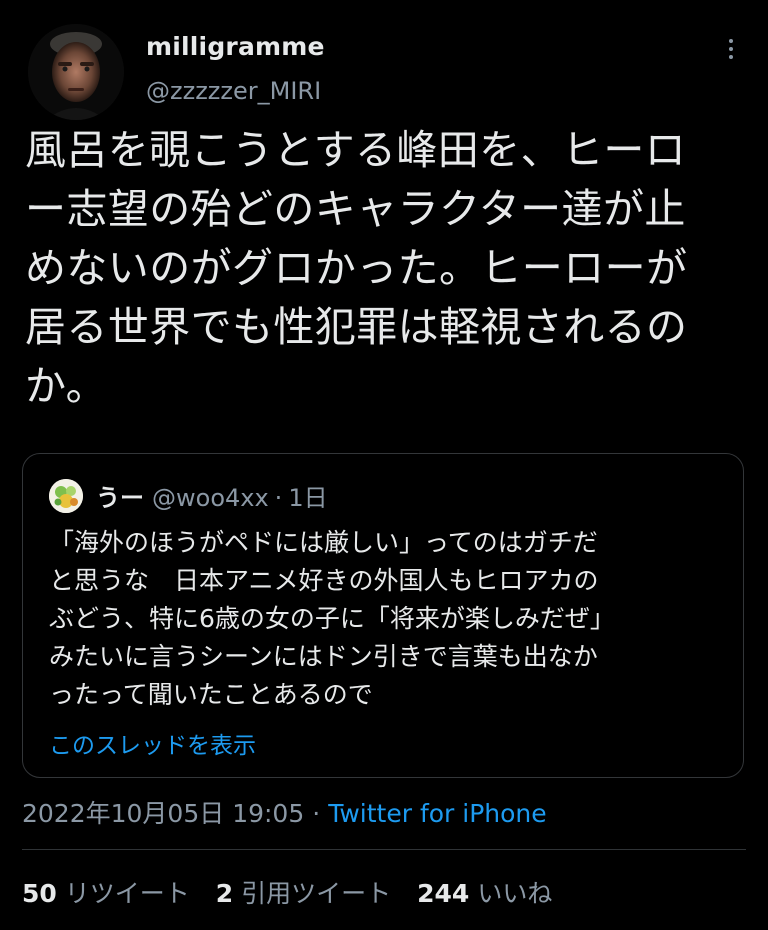  Describe the element at coordinates (127, 893) in the screenshot. I see `retweets-label: リツイート` at that location.